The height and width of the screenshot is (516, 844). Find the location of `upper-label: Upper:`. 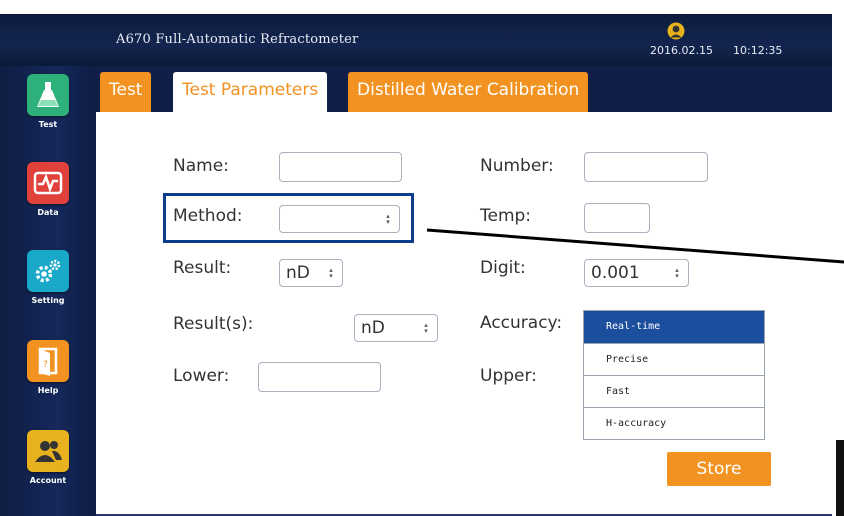

upper-label: Upper: is located at coordinates (508, 376).